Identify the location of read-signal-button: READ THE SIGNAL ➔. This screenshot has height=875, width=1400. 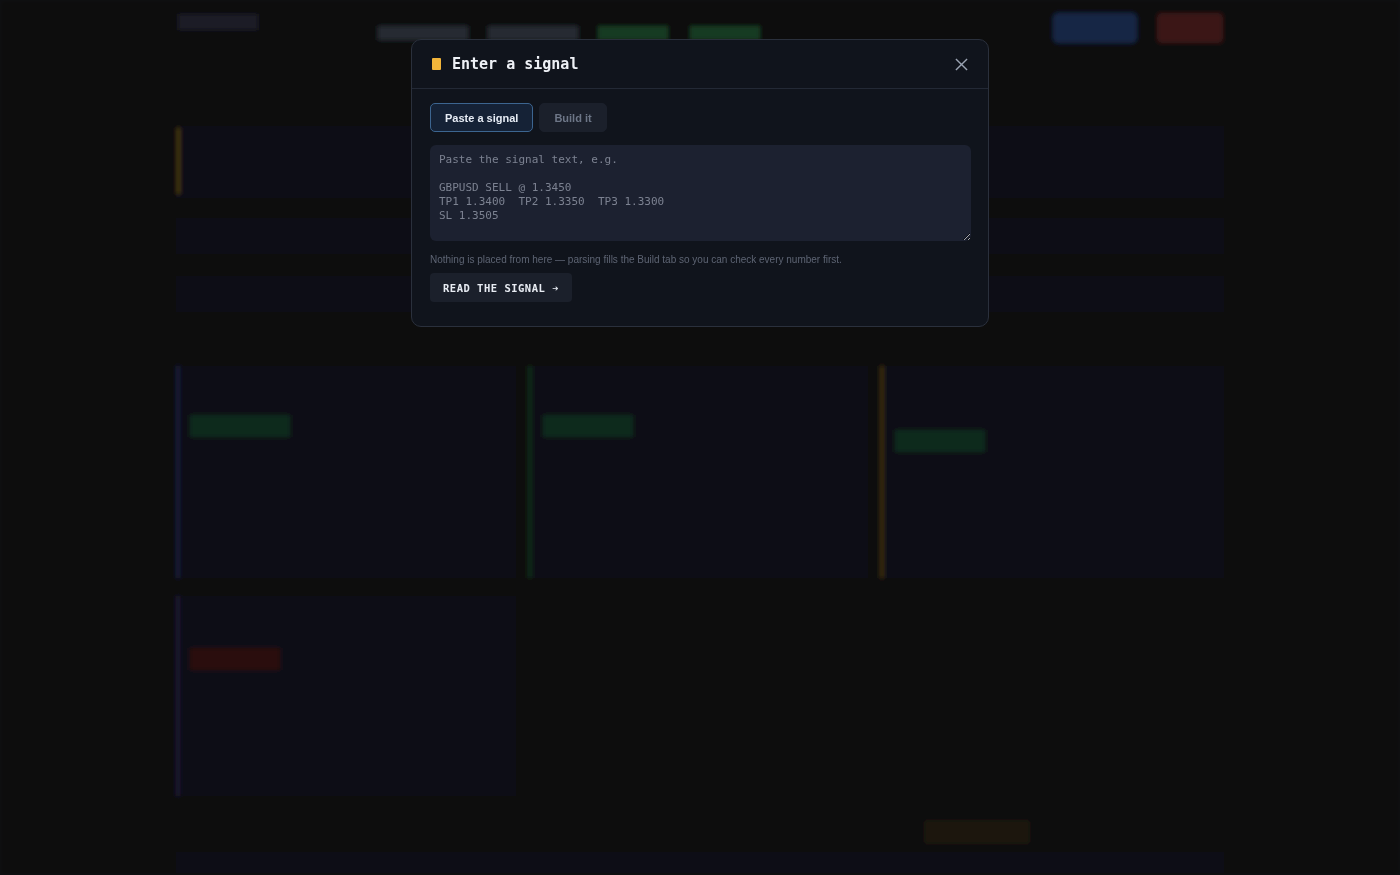
(501, 287).